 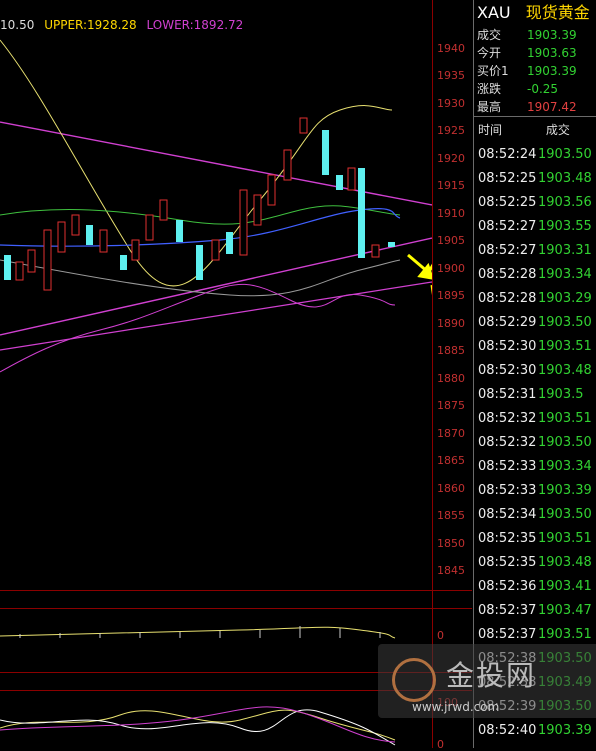 What do you see at coordinates (440, 744) in the screenshot?
I see `sub2-tick: 0` at bounding box center [440, 744].